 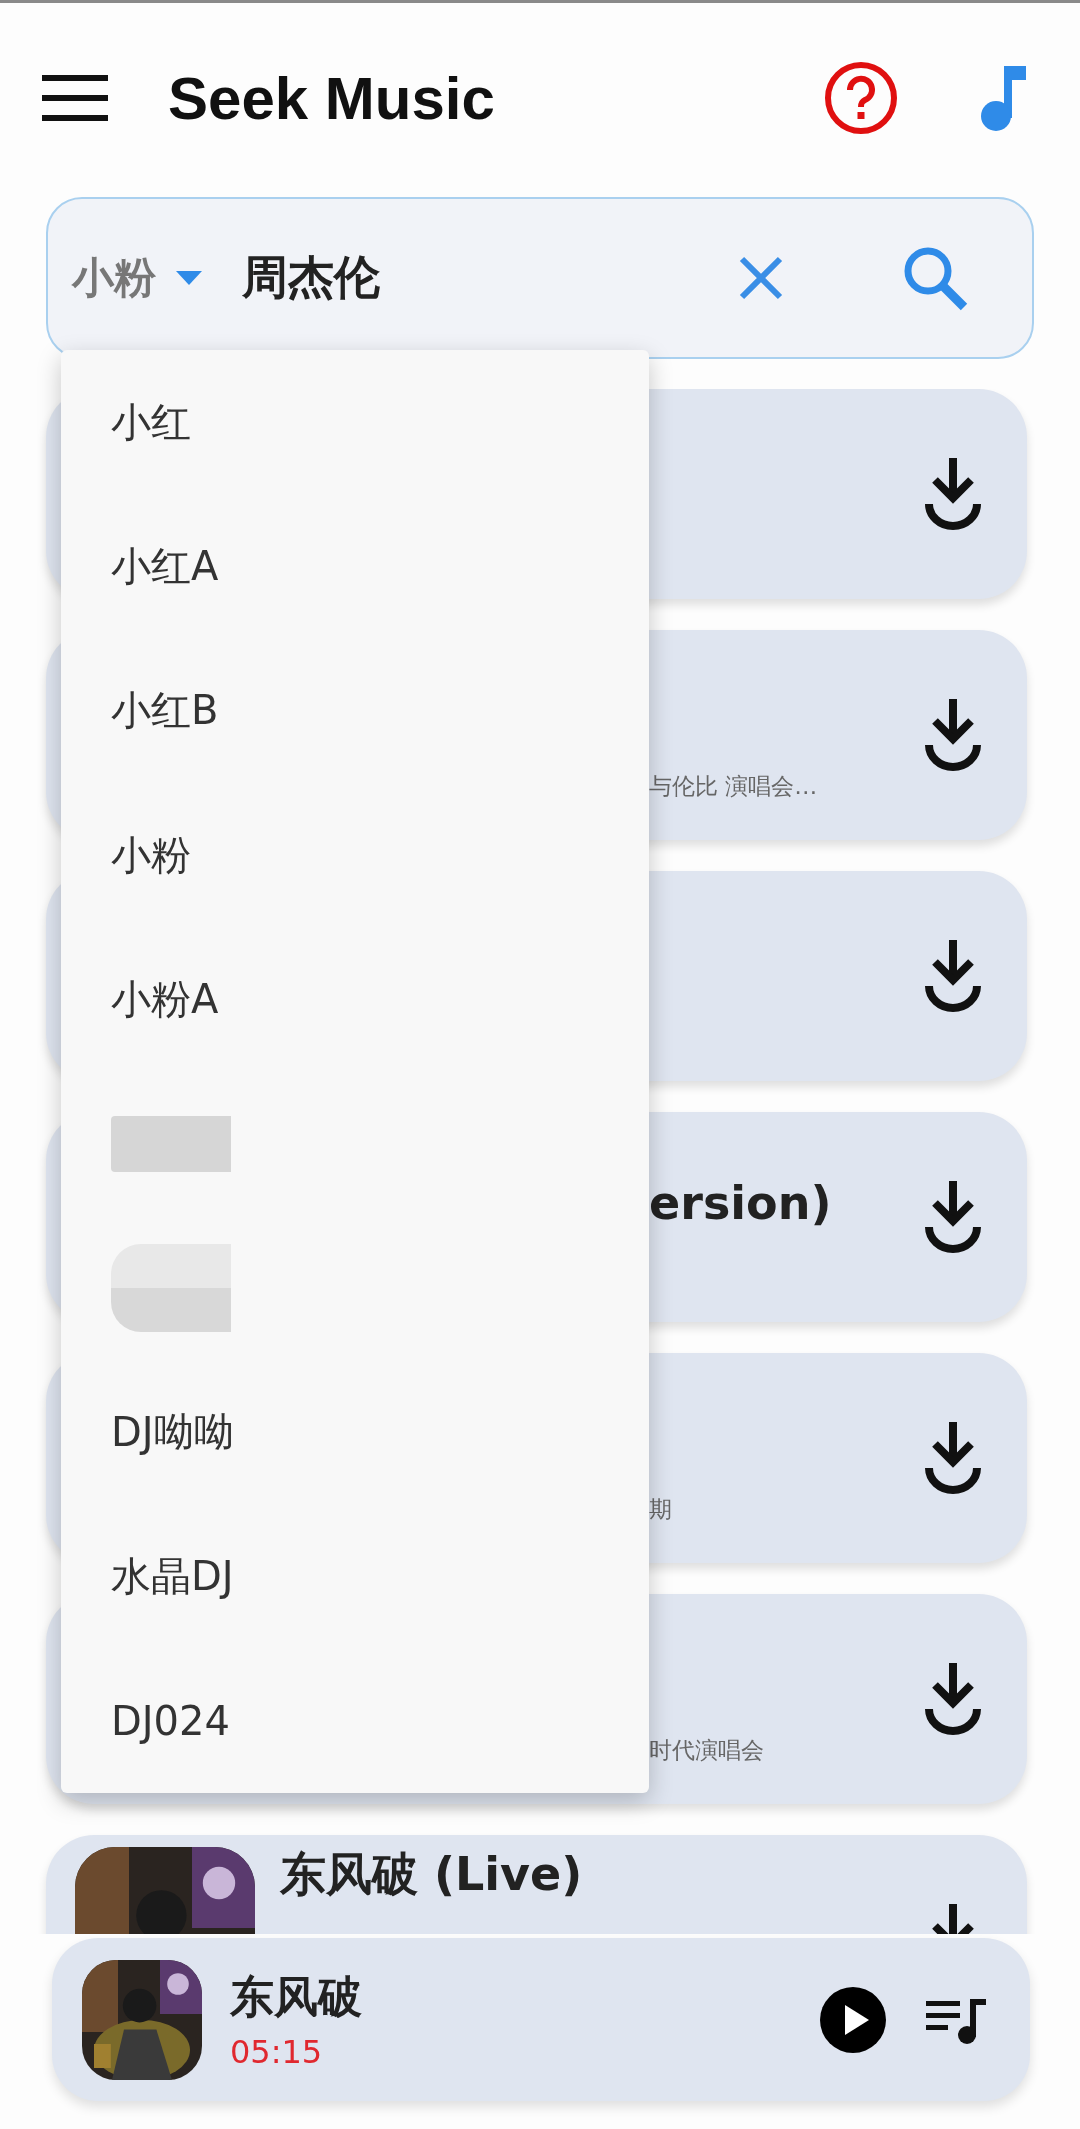 What do you see at coordinates (355, 710) in the screenshot?
I see `menu-item: 小红B` at bounding box center [355, 710].